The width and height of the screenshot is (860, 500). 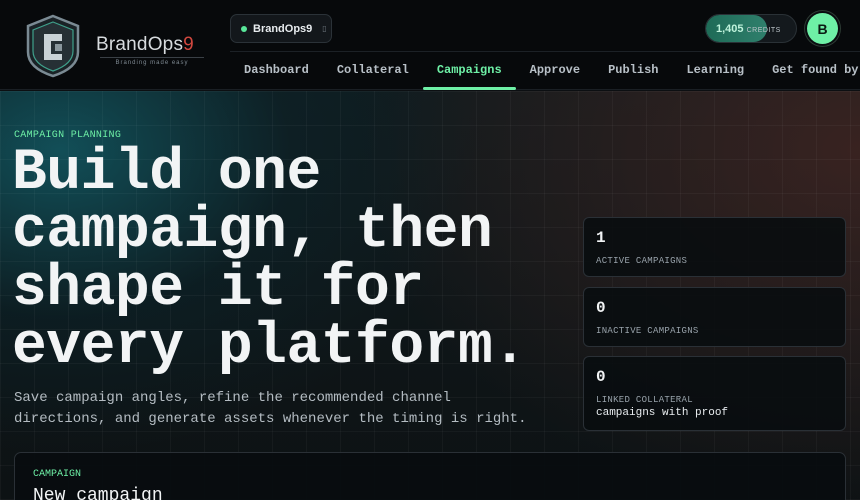 What do you see at coordinates (763, 30) in the screenshot?
I see `credits-unit: CREDITS` at bounding box center [763, 30].